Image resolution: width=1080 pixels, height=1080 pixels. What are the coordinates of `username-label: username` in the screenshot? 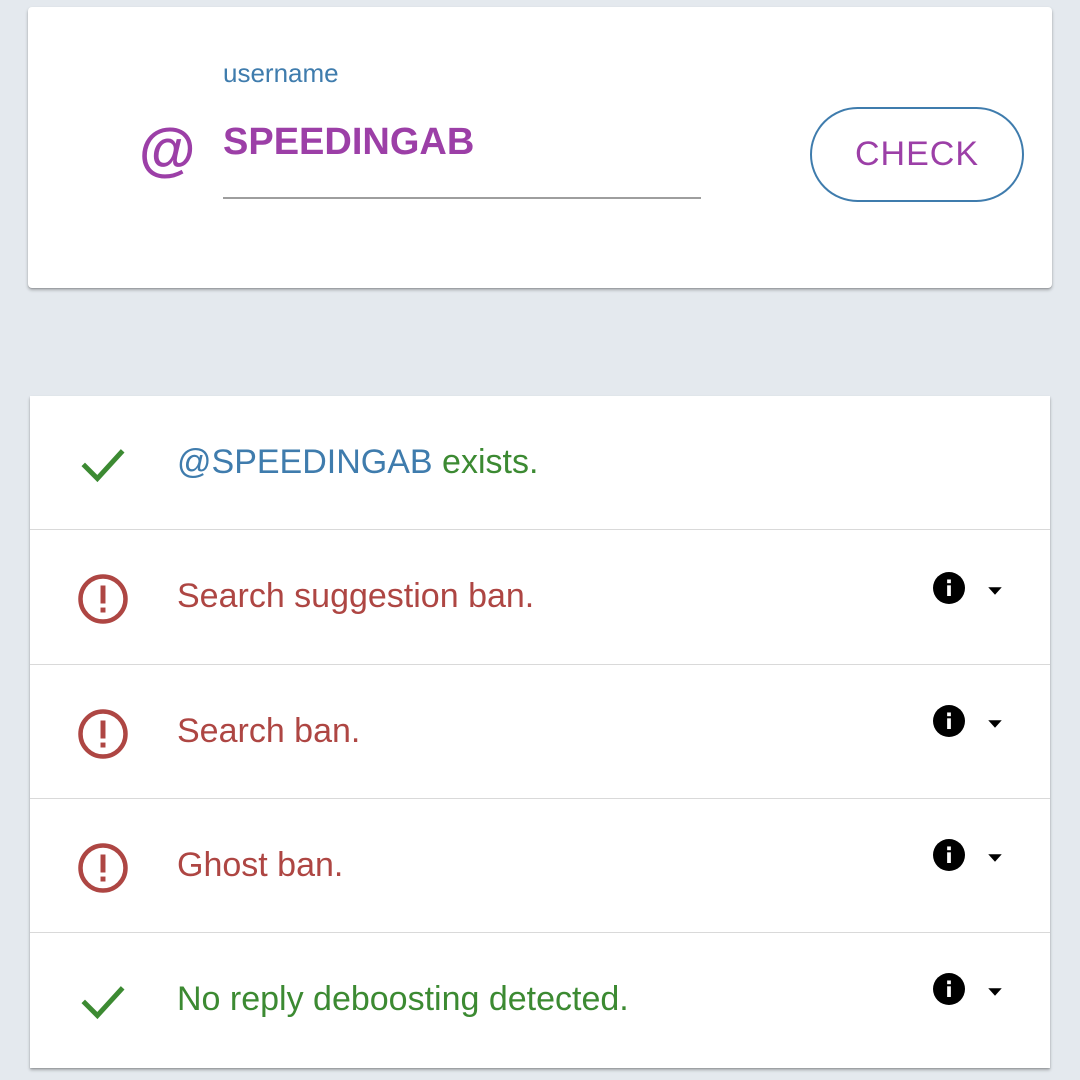 It's located at (281, 73).